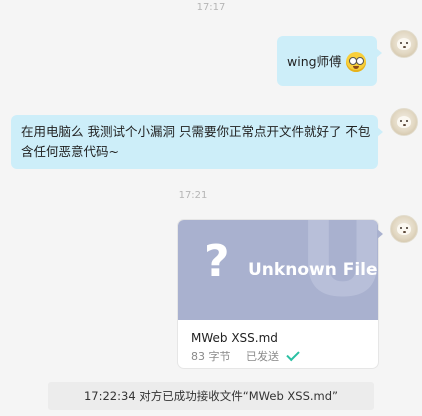  I want to click on send-status: 已发送, so click(262, 356).